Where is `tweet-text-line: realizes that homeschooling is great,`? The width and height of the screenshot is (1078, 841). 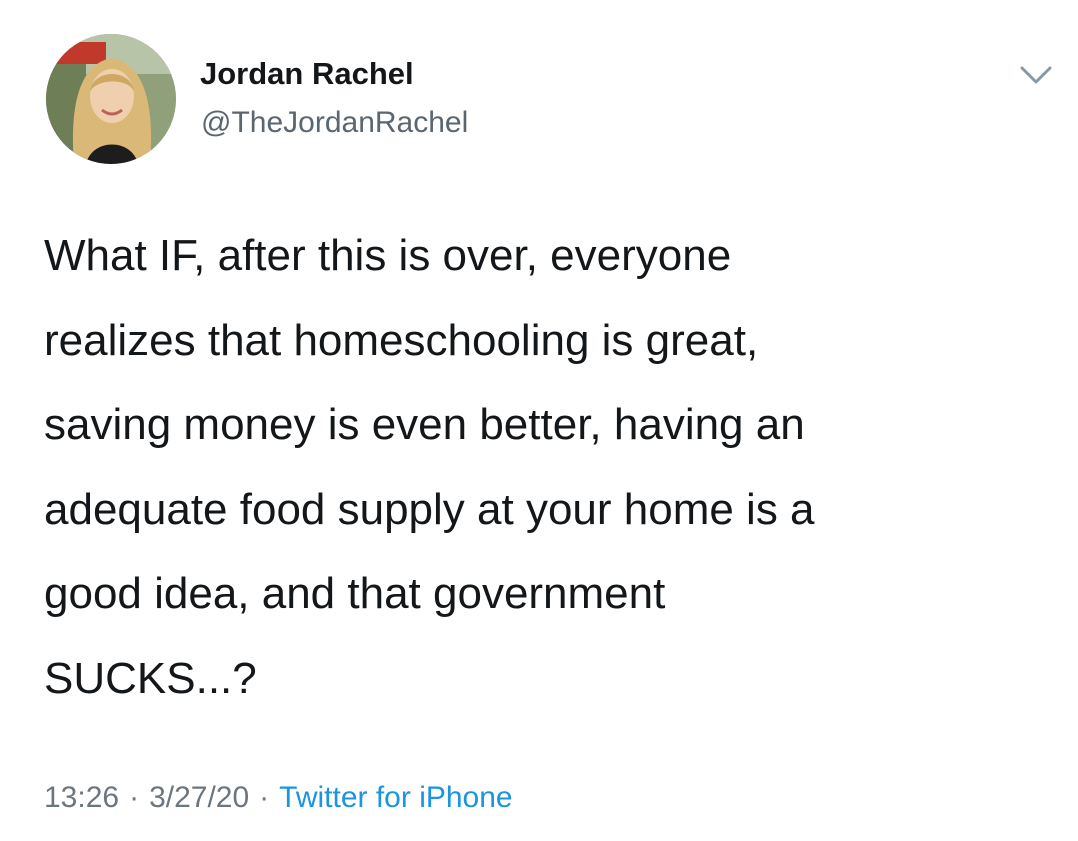 tweet-text-line: realizes that homeschooling is great, is located at coordinates (401, 340).